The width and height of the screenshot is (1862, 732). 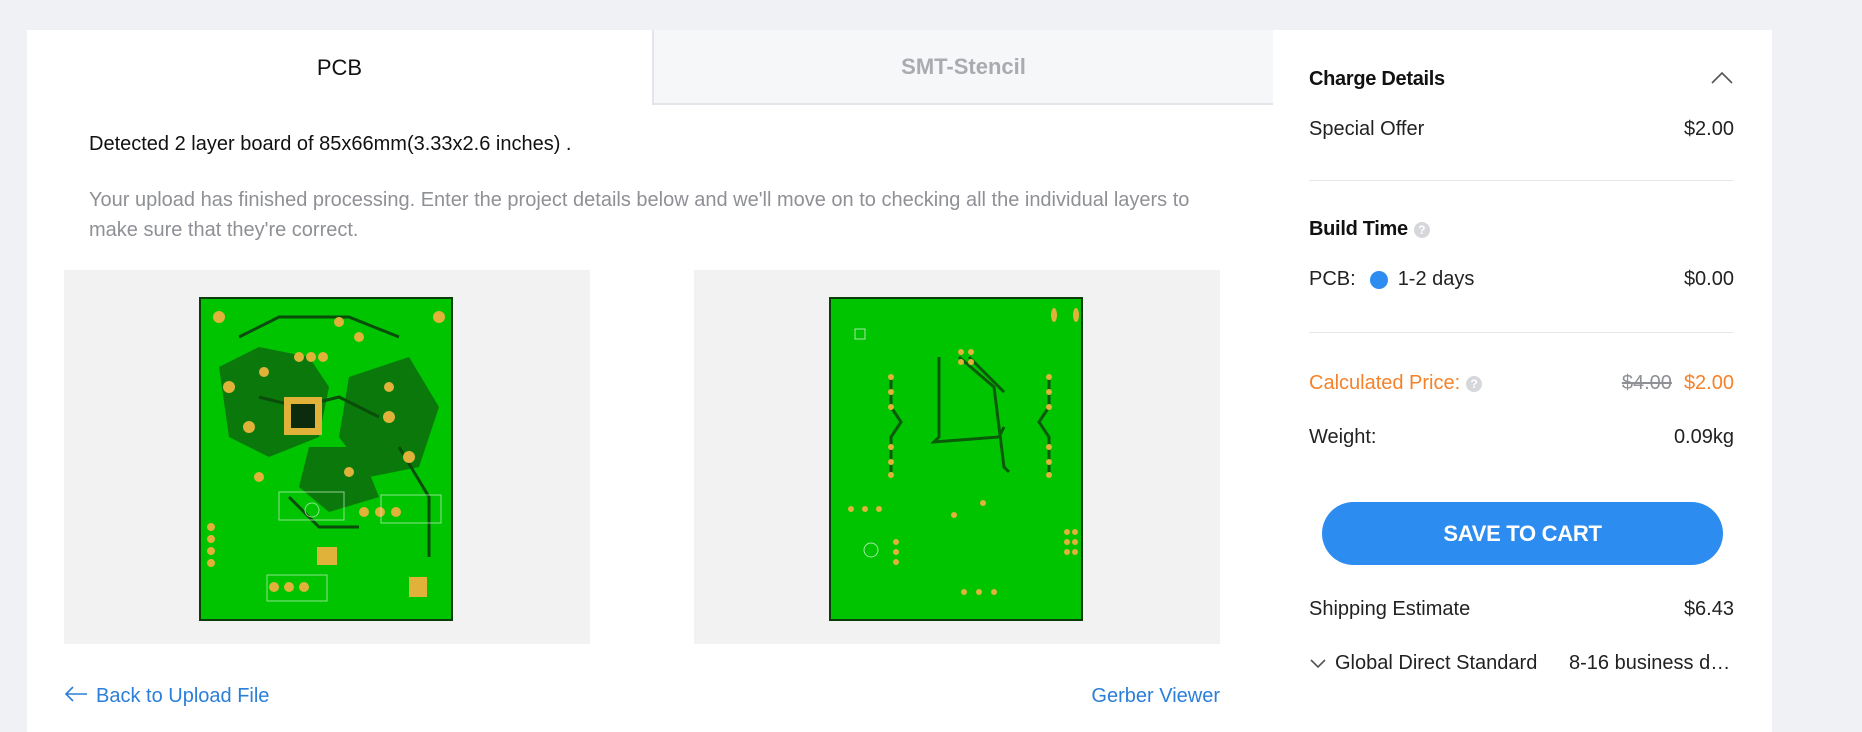 I want to click on pcb-bottom-layer-image, so click(x=956, y=459).